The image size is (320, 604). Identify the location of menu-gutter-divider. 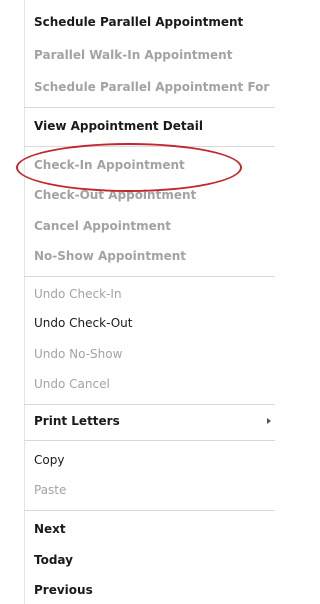
(24, 302).